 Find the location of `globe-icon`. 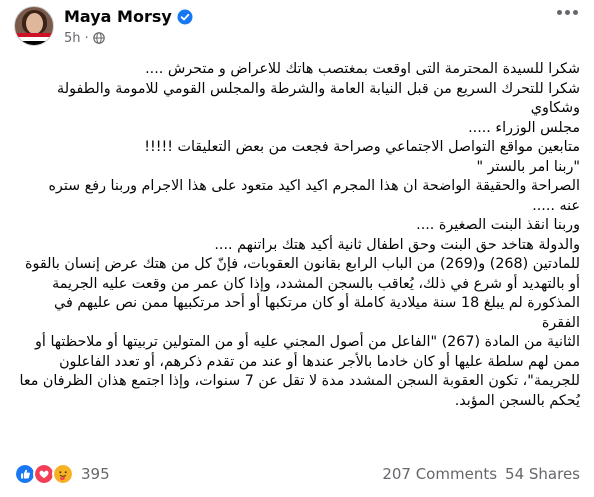

globe-icon is located at coordinates (98, 38).